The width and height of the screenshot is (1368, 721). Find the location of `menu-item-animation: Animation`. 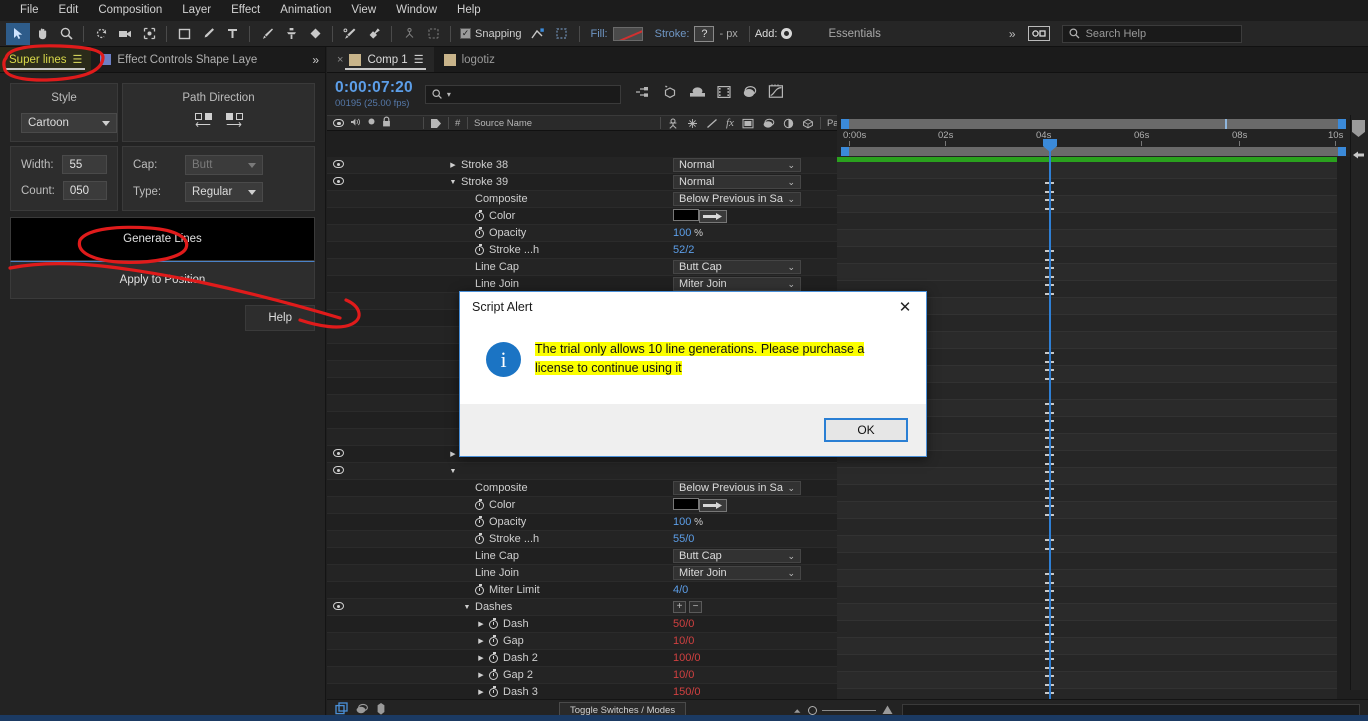

menu-item-animation: Animation is located at coordinates (305, 10).